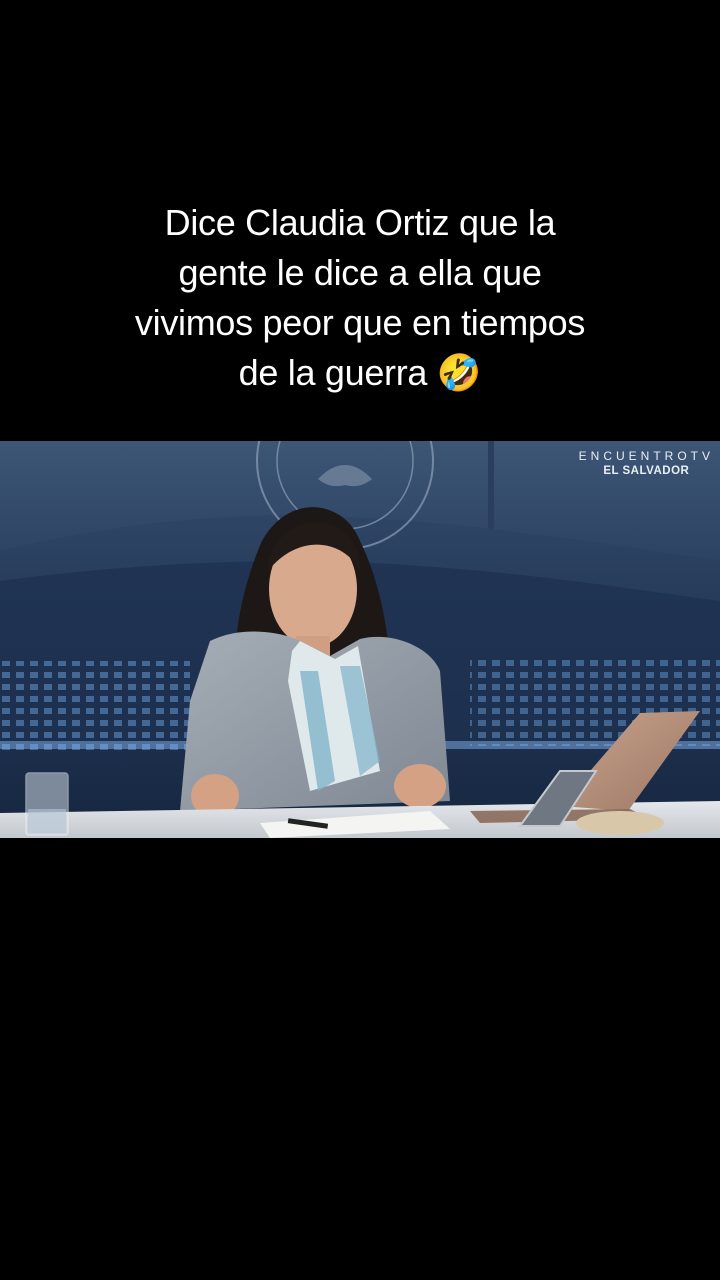 This screenshot has width=720, height=1280. I want to click on caption-line-3: vivimos peor que en tiempos, so click(360, 322).